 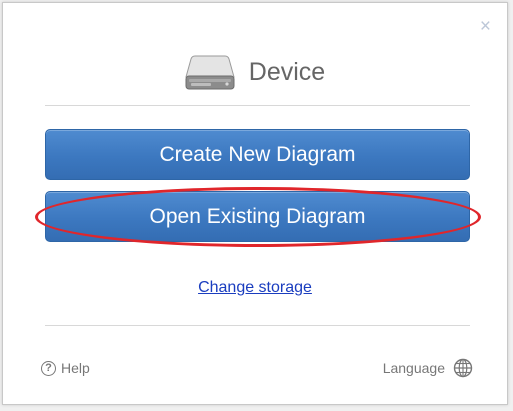 What do you see at coordinates (463, 368) in the screenshot?
I see `globe-icon` at bounding box center [463, 368].